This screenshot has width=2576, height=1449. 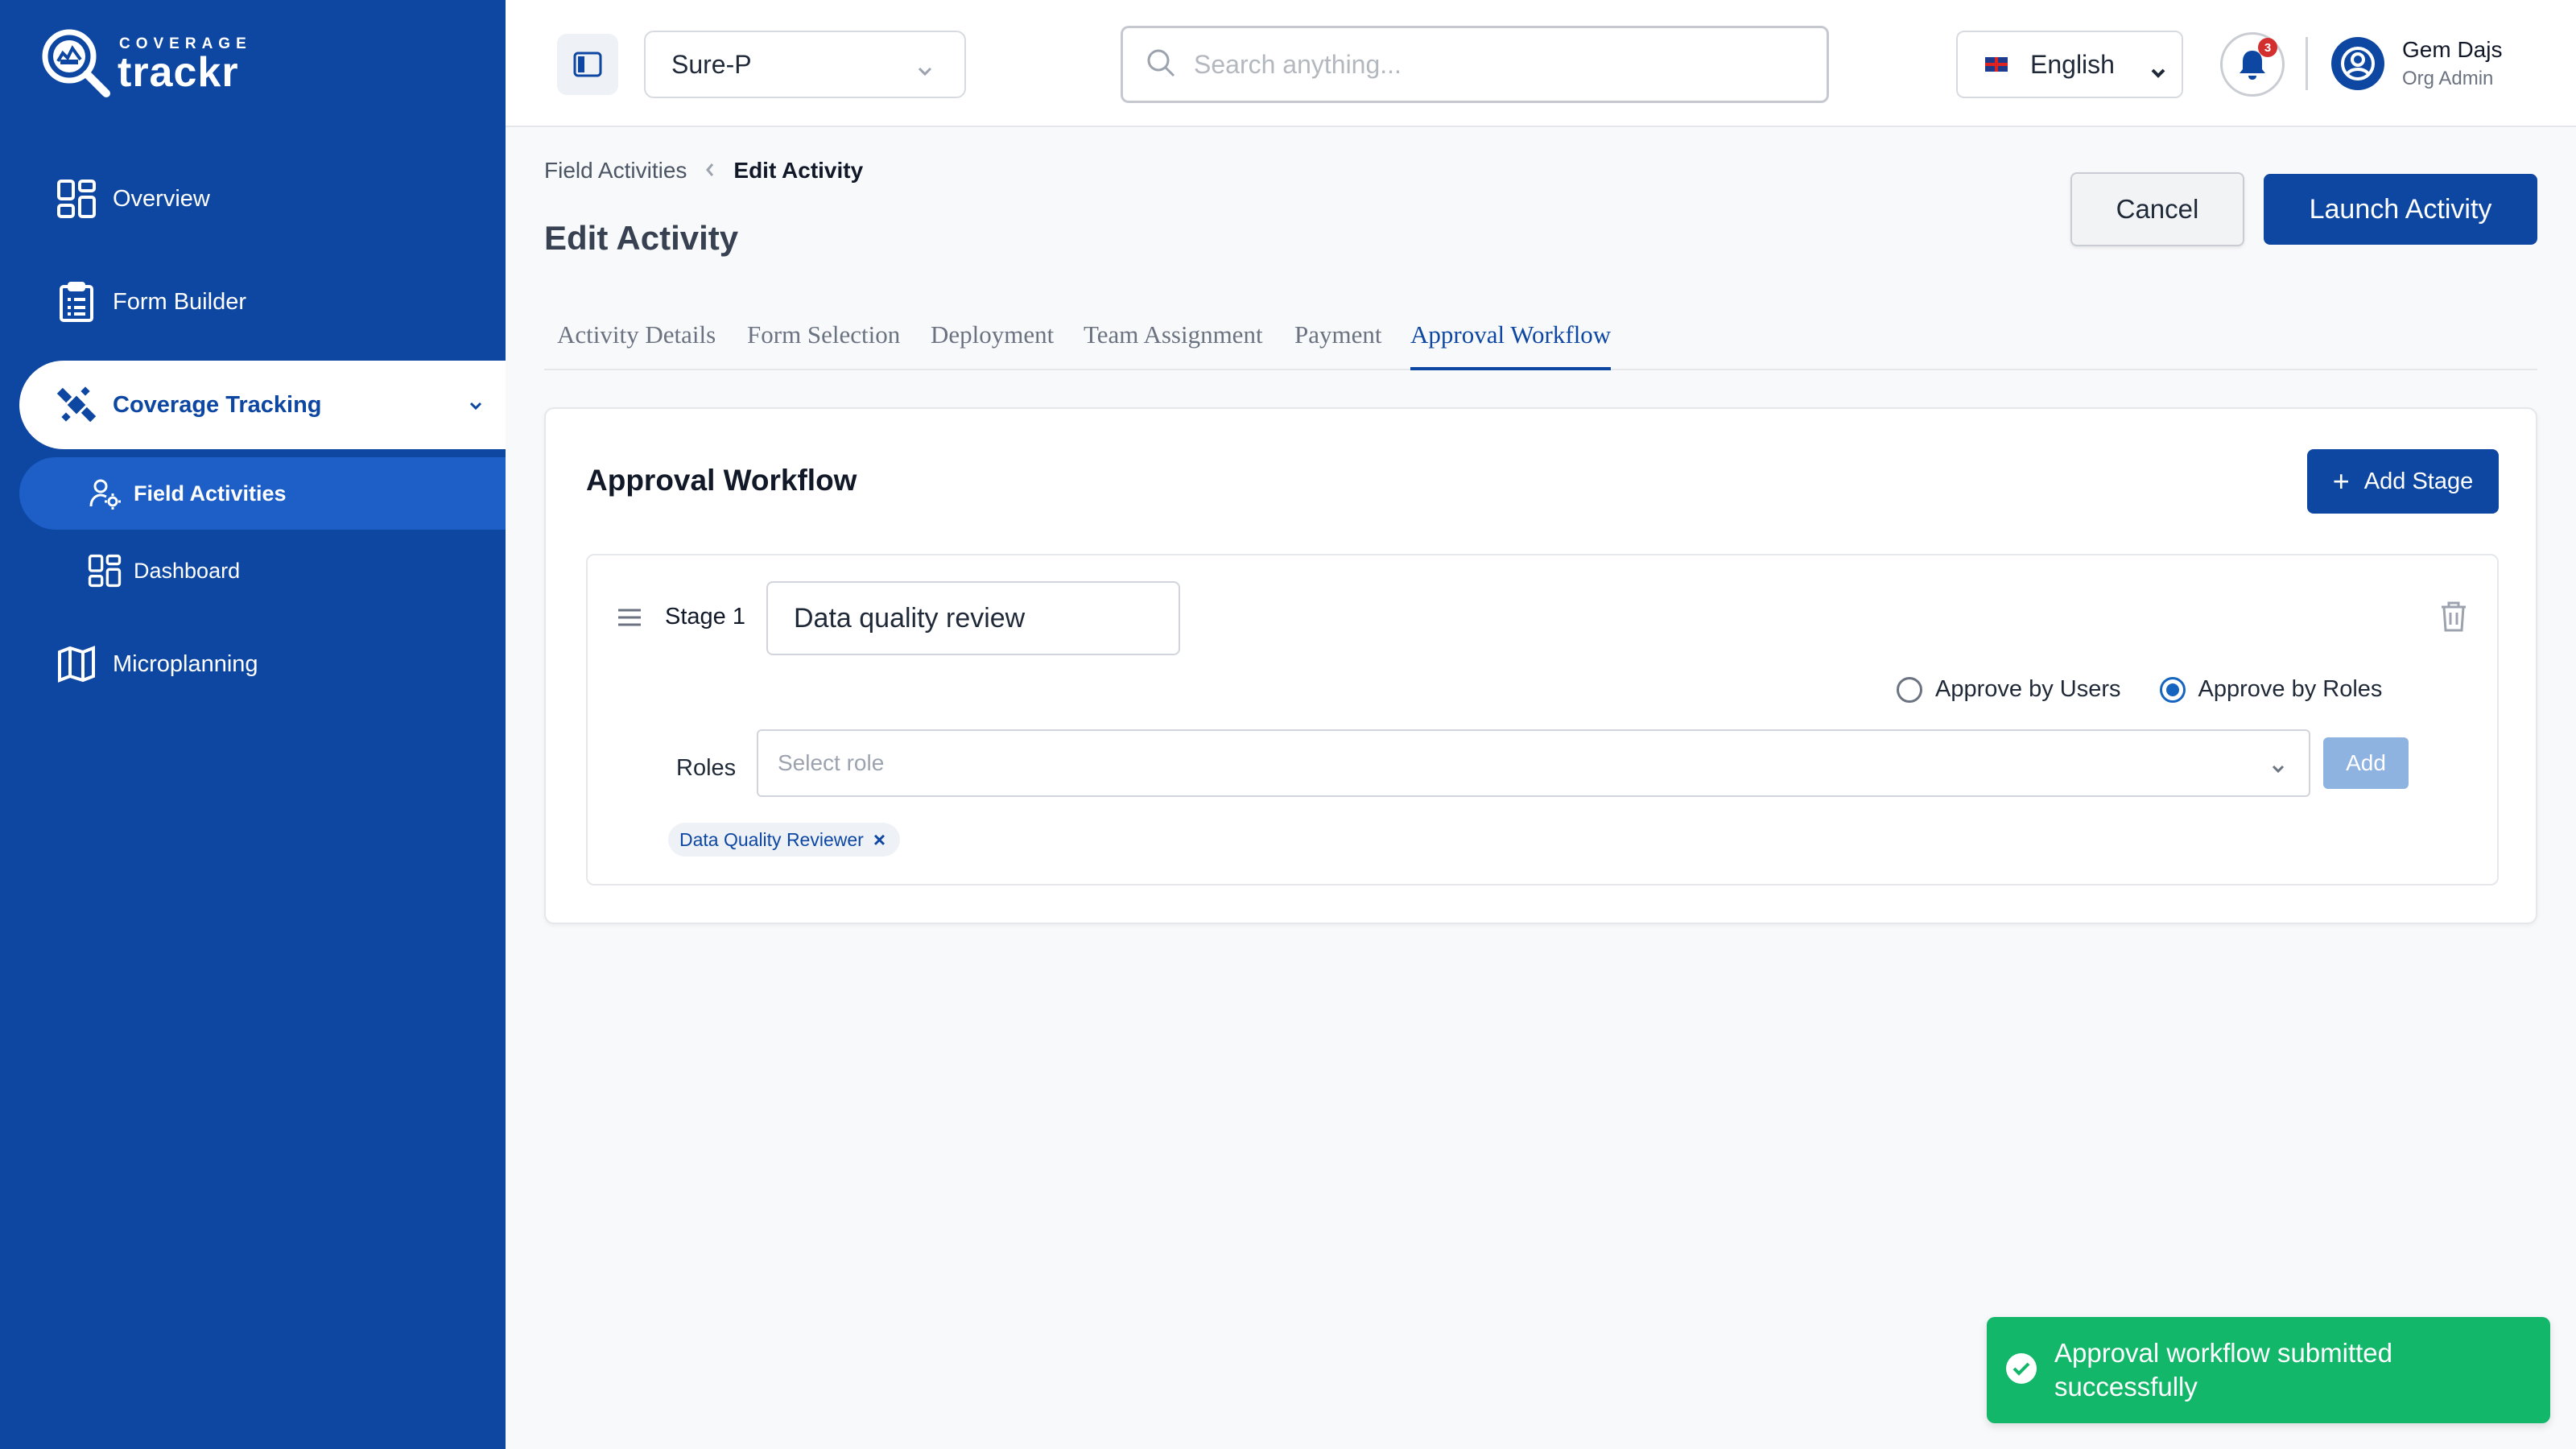 I want to click on sidebar-item-label: Dashboard, so click(x=187, y=570).